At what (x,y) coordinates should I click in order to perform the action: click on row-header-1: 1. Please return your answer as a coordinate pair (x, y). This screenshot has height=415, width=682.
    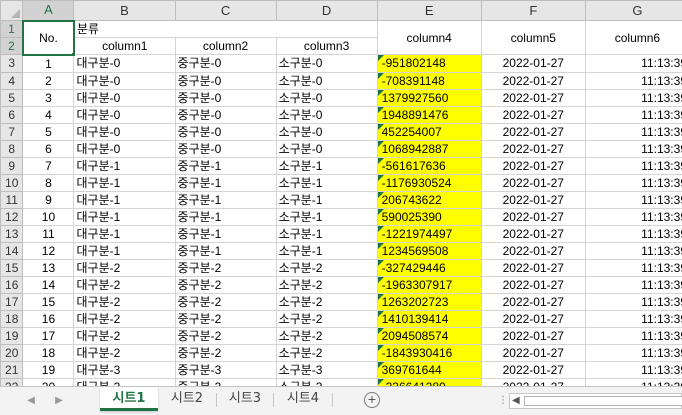
    Looking at the image, I should click on (12, 29).